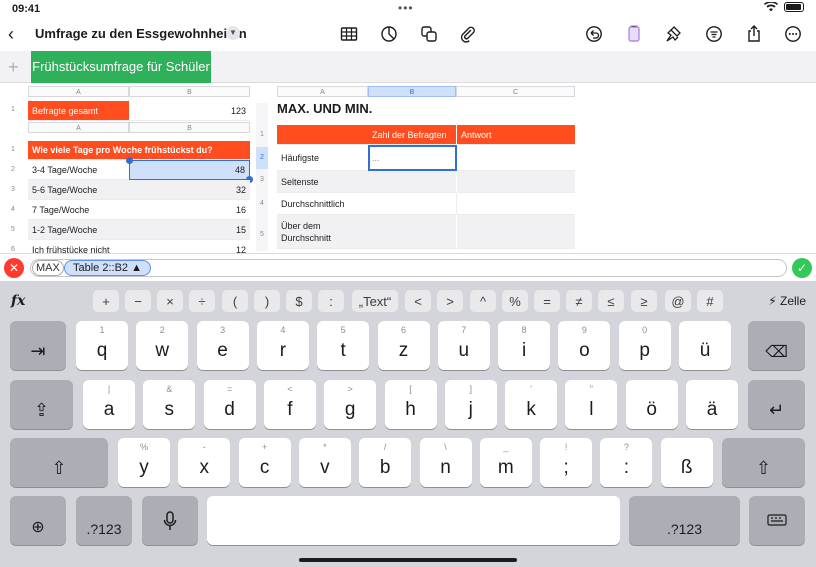 This screenshot has height=567, width=816. Describe the element at coordinates (754, 34) in the screenshot. I see `share-icon` at that location.